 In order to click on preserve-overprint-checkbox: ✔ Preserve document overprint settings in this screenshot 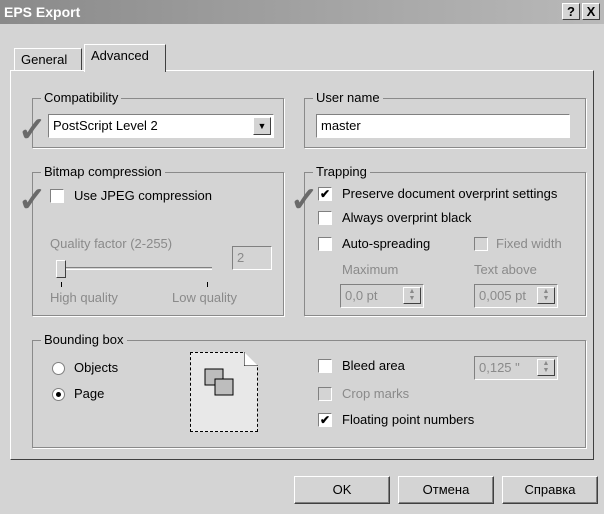, I will do `click(449, 195)`.